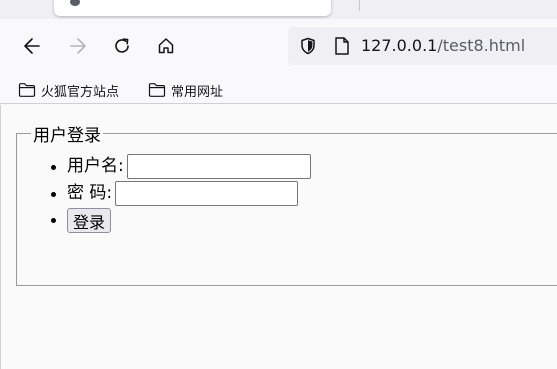 Image resolution: width=557 pixels, height=369 pixels. I want to click on tracking-protection-shield-icon, so click(308, 46).